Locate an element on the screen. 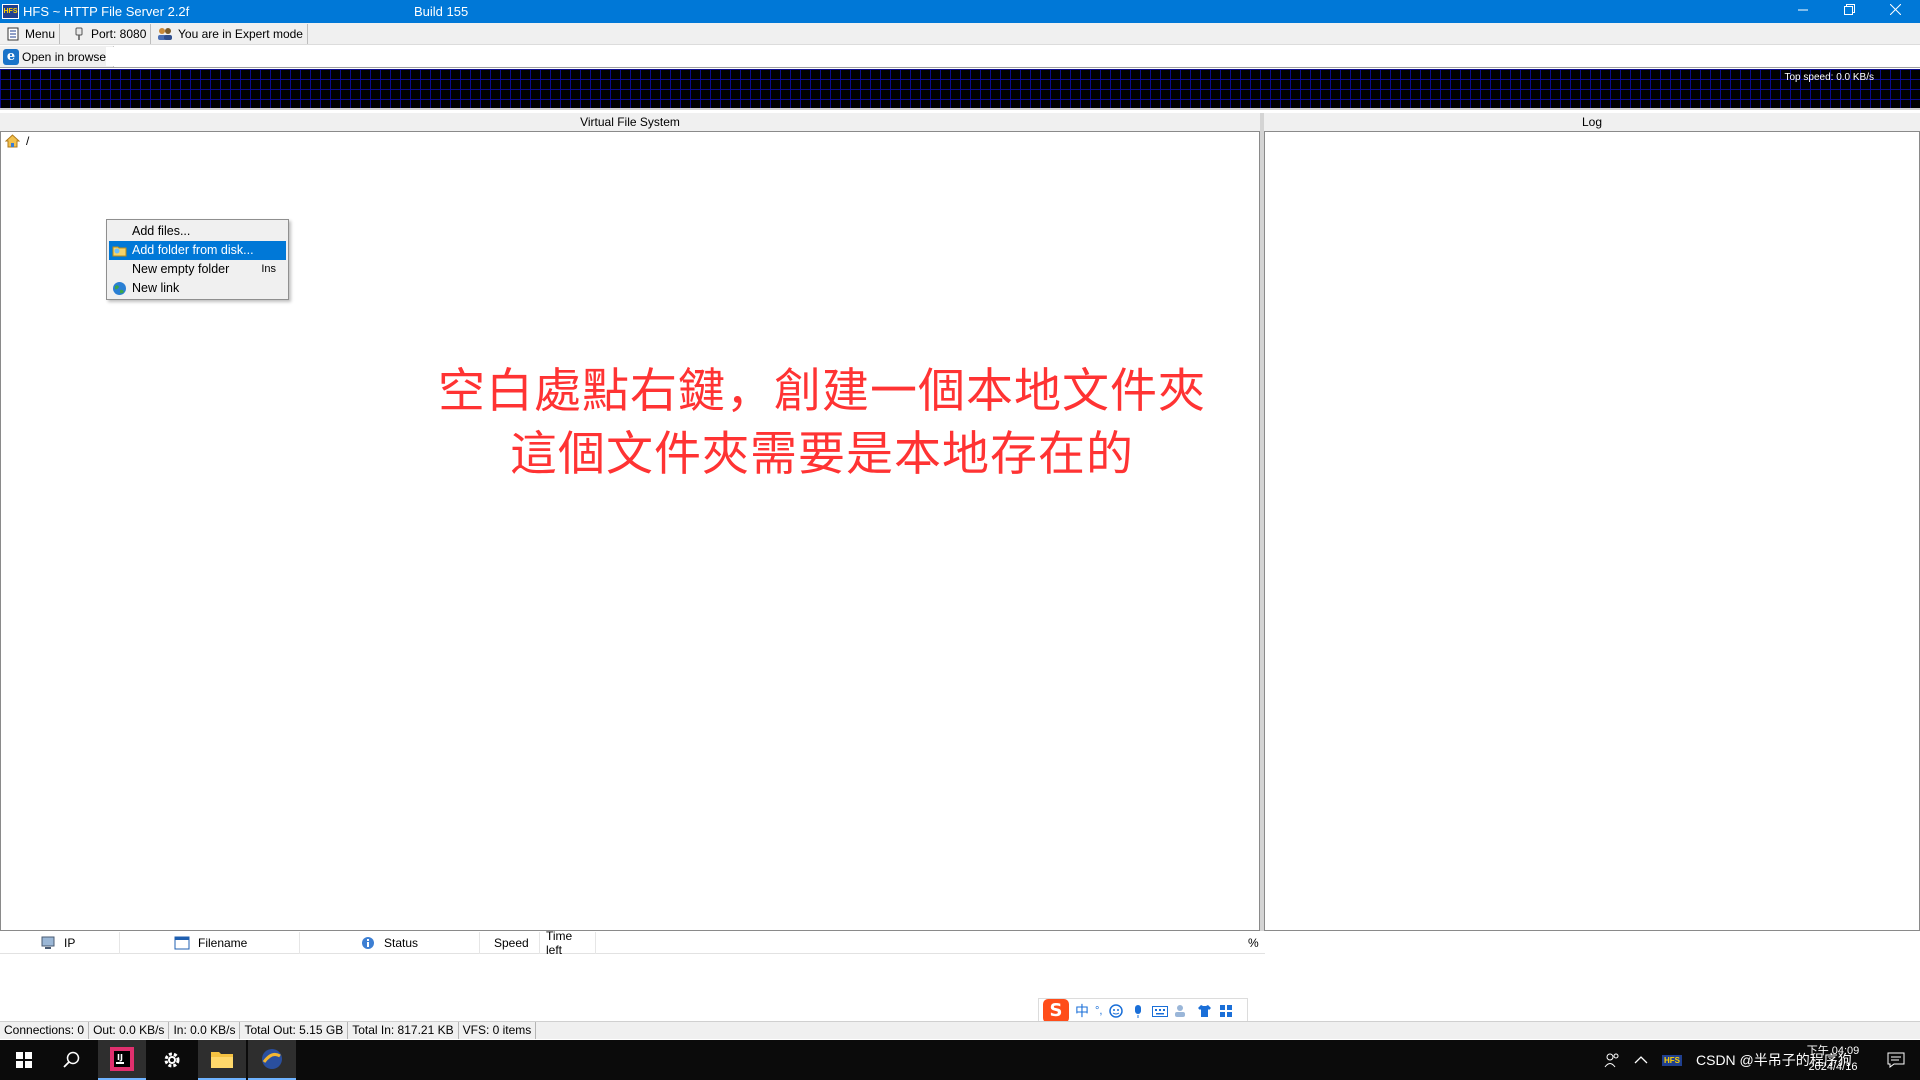  clock-date: 2024/4/16 is located at coordinates (1833, 1067).